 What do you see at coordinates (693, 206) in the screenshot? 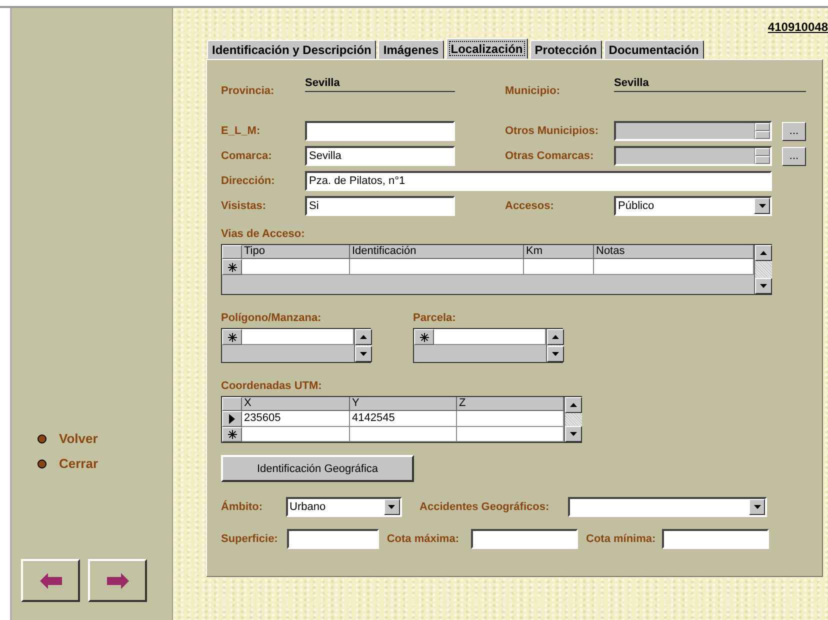
I see `dropdown-field: Público` at bounding box center [693, 206].